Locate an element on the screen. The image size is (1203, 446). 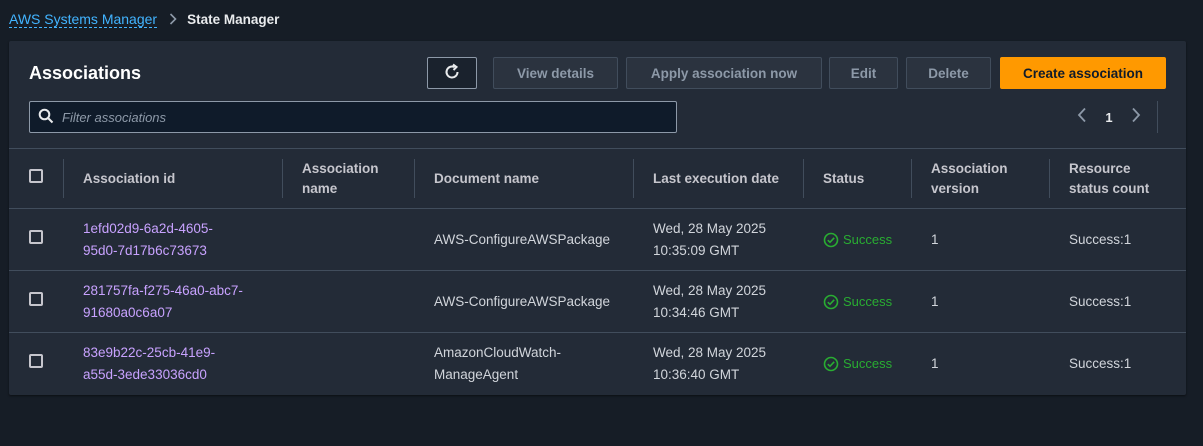
panel-title: Associations is located at coordinates (85, 73).